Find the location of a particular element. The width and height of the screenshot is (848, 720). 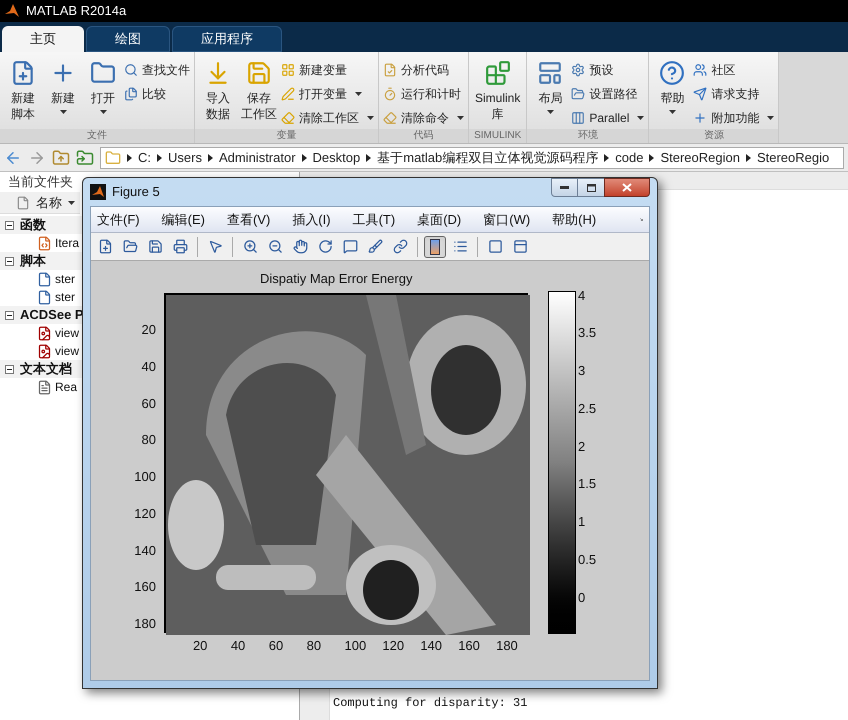

panel-title: 当前文件夹 is located at coordinates (40, 182).